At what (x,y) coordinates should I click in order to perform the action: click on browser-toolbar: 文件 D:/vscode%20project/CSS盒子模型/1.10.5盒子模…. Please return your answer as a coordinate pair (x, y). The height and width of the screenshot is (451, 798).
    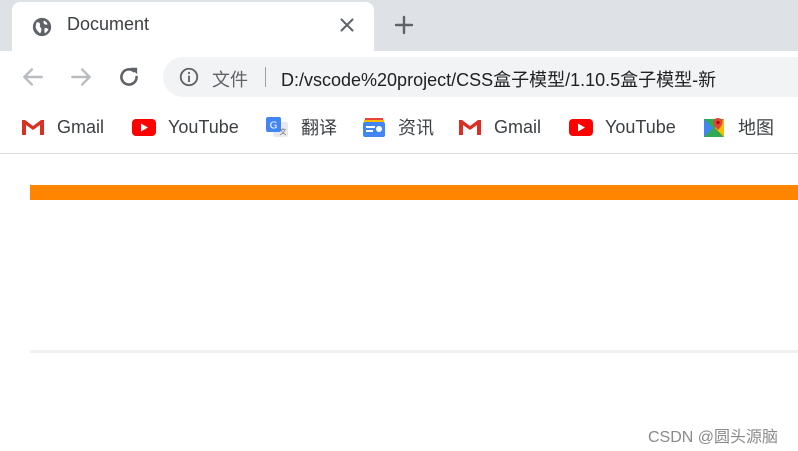
    Looking at the image, I should click on (399, 77).